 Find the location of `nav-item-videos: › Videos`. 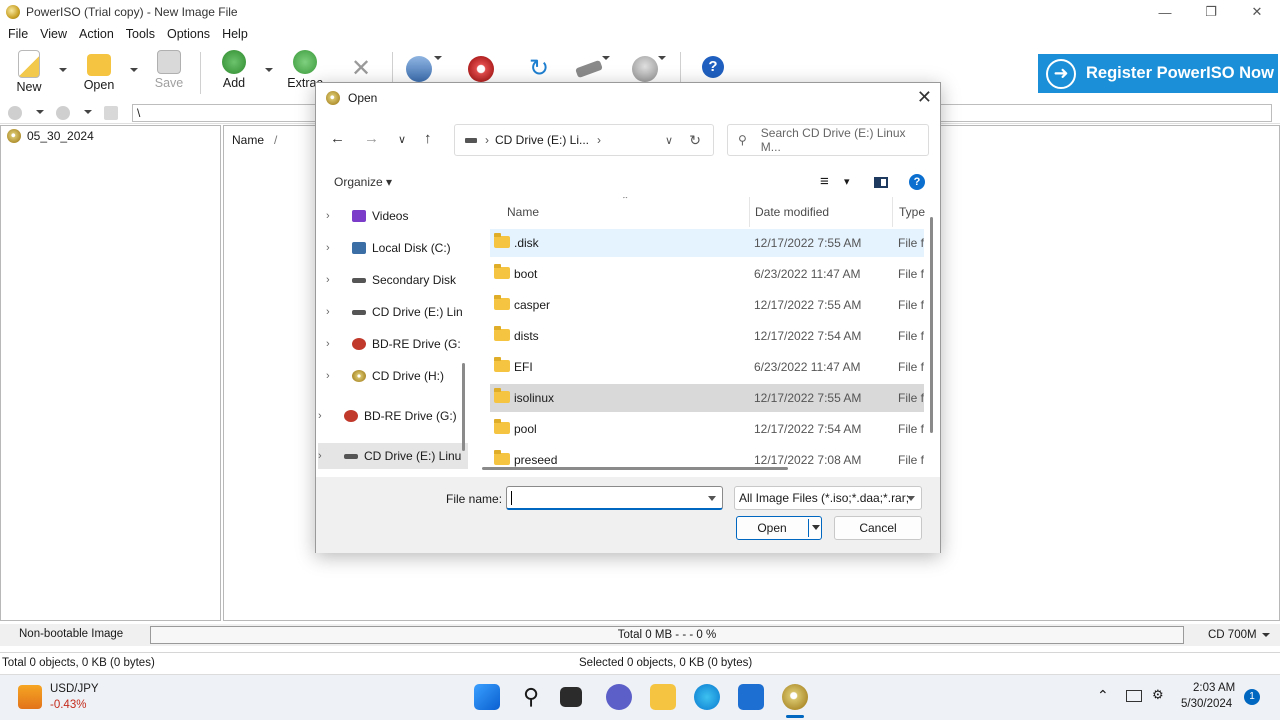

nav-item-videos: › Videos is located at coordinates (367, 216).